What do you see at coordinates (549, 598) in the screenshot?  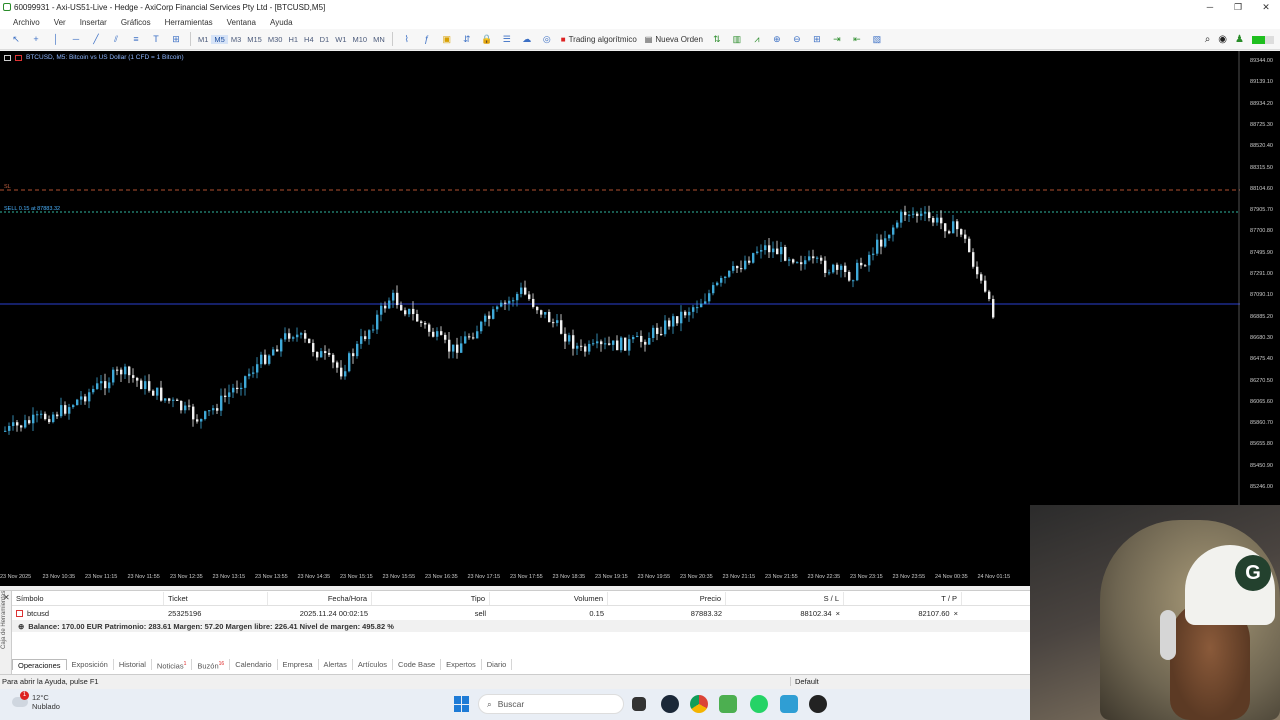 I see `col-volume: Volumen` at bounding box center [549, 598].